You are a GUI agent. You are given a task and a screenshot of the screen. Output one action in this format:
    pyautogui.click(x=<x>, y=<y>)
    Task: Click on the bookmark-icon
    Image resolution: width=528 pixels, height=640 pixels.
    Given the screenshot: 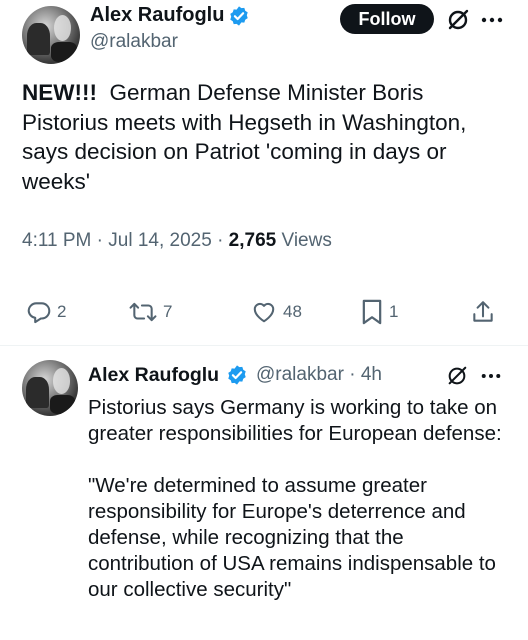 What is the action you would take?
    pyautogui.click(x=372, y=312)
    